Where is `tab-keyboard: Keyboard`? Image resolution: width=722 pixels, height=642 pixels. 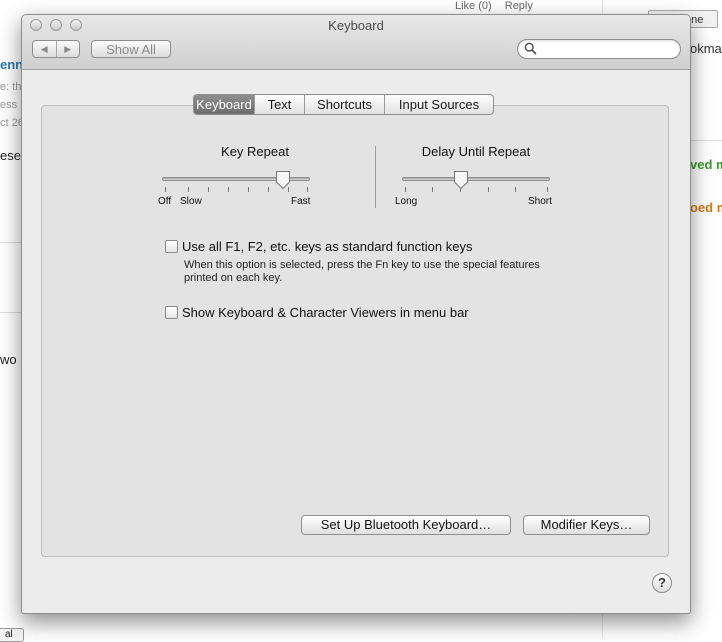 tab-keyboard: Keyboard is located at coordinates (224, 104).